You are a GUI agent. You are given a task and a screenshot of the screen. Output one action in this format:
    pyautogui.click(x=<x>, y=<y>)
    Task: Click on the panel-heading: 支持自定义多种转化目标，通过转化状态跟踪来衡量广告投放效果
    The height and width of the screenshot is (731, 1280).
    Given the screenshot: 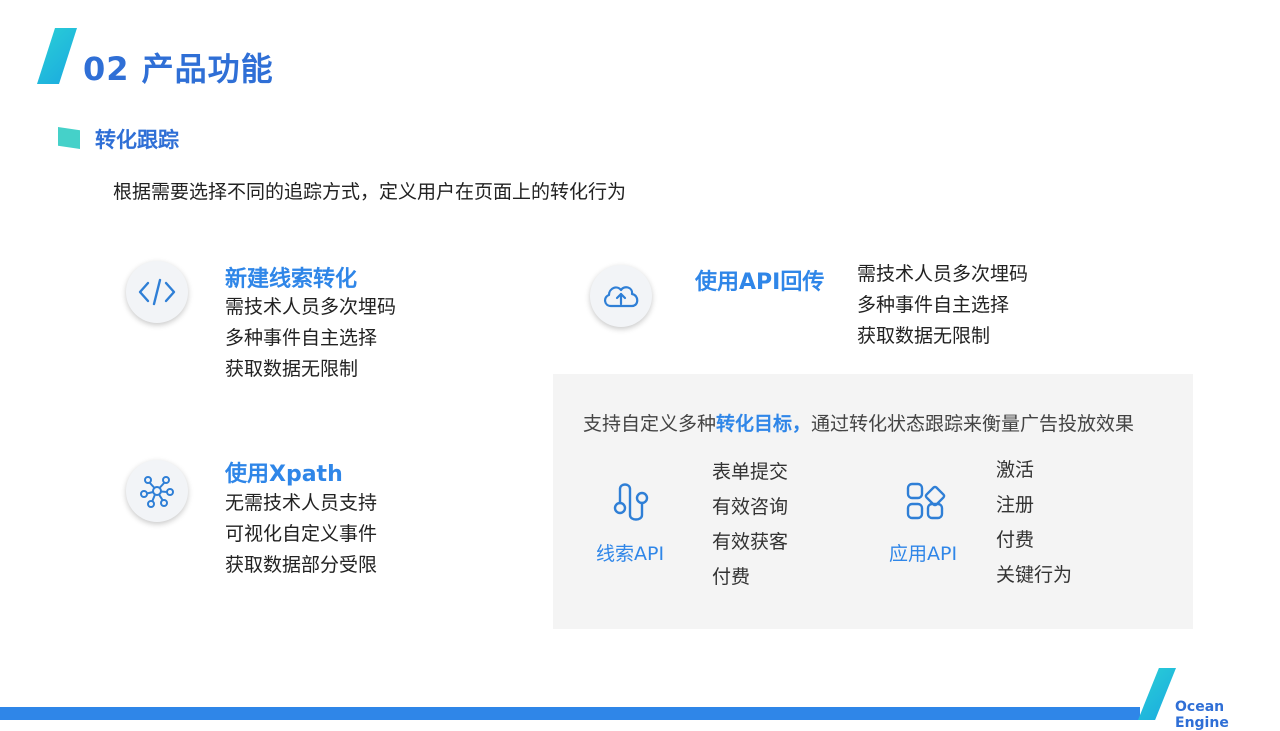 What is the action you would take?
    pyautogui.click(x=858, y=422)
    